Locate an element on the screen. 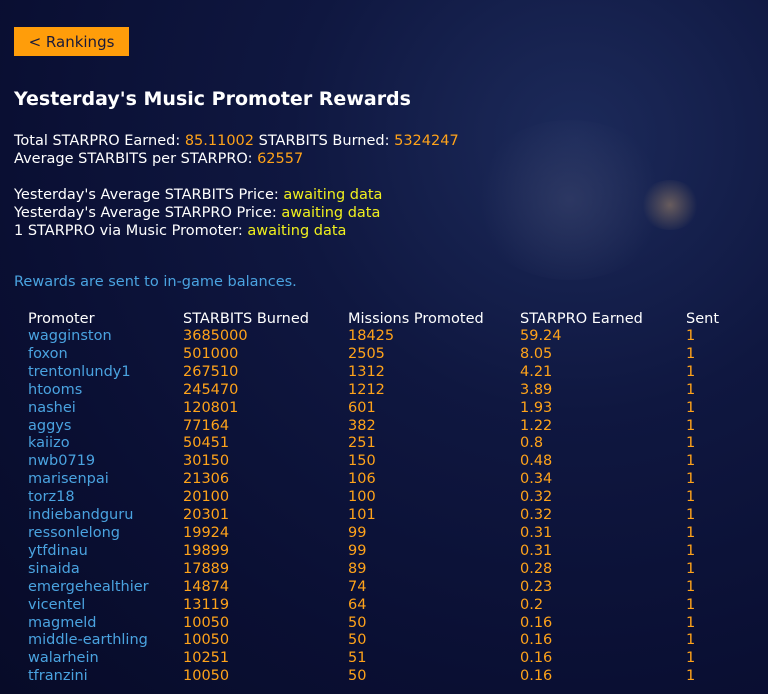  table-row: ytfdinau 19899 99 0.31 1 is located at coordinates (374, 552).